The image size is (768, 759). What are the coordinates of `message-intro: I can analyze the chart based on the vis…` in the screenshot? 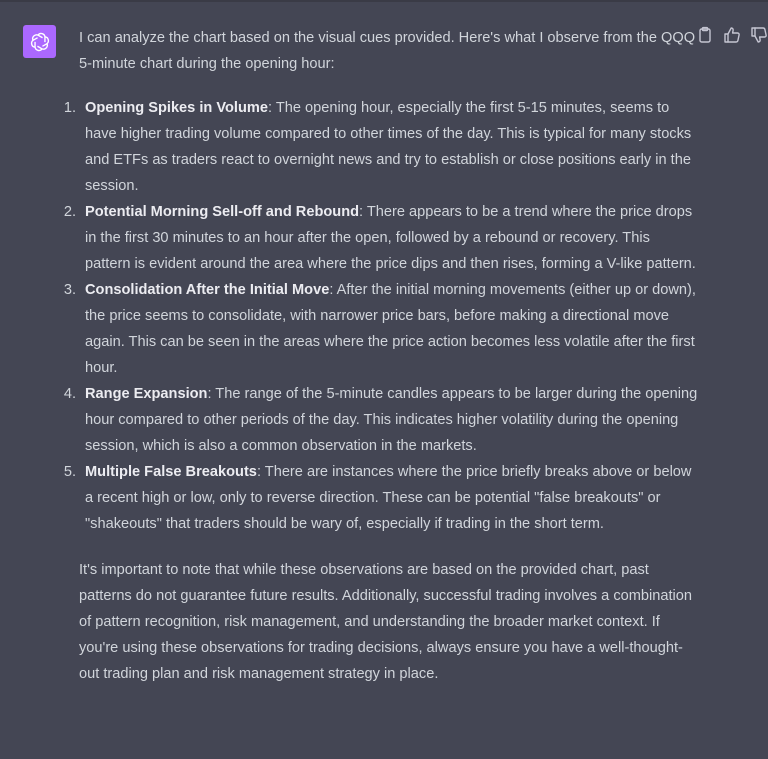 It's located at (387, 51).